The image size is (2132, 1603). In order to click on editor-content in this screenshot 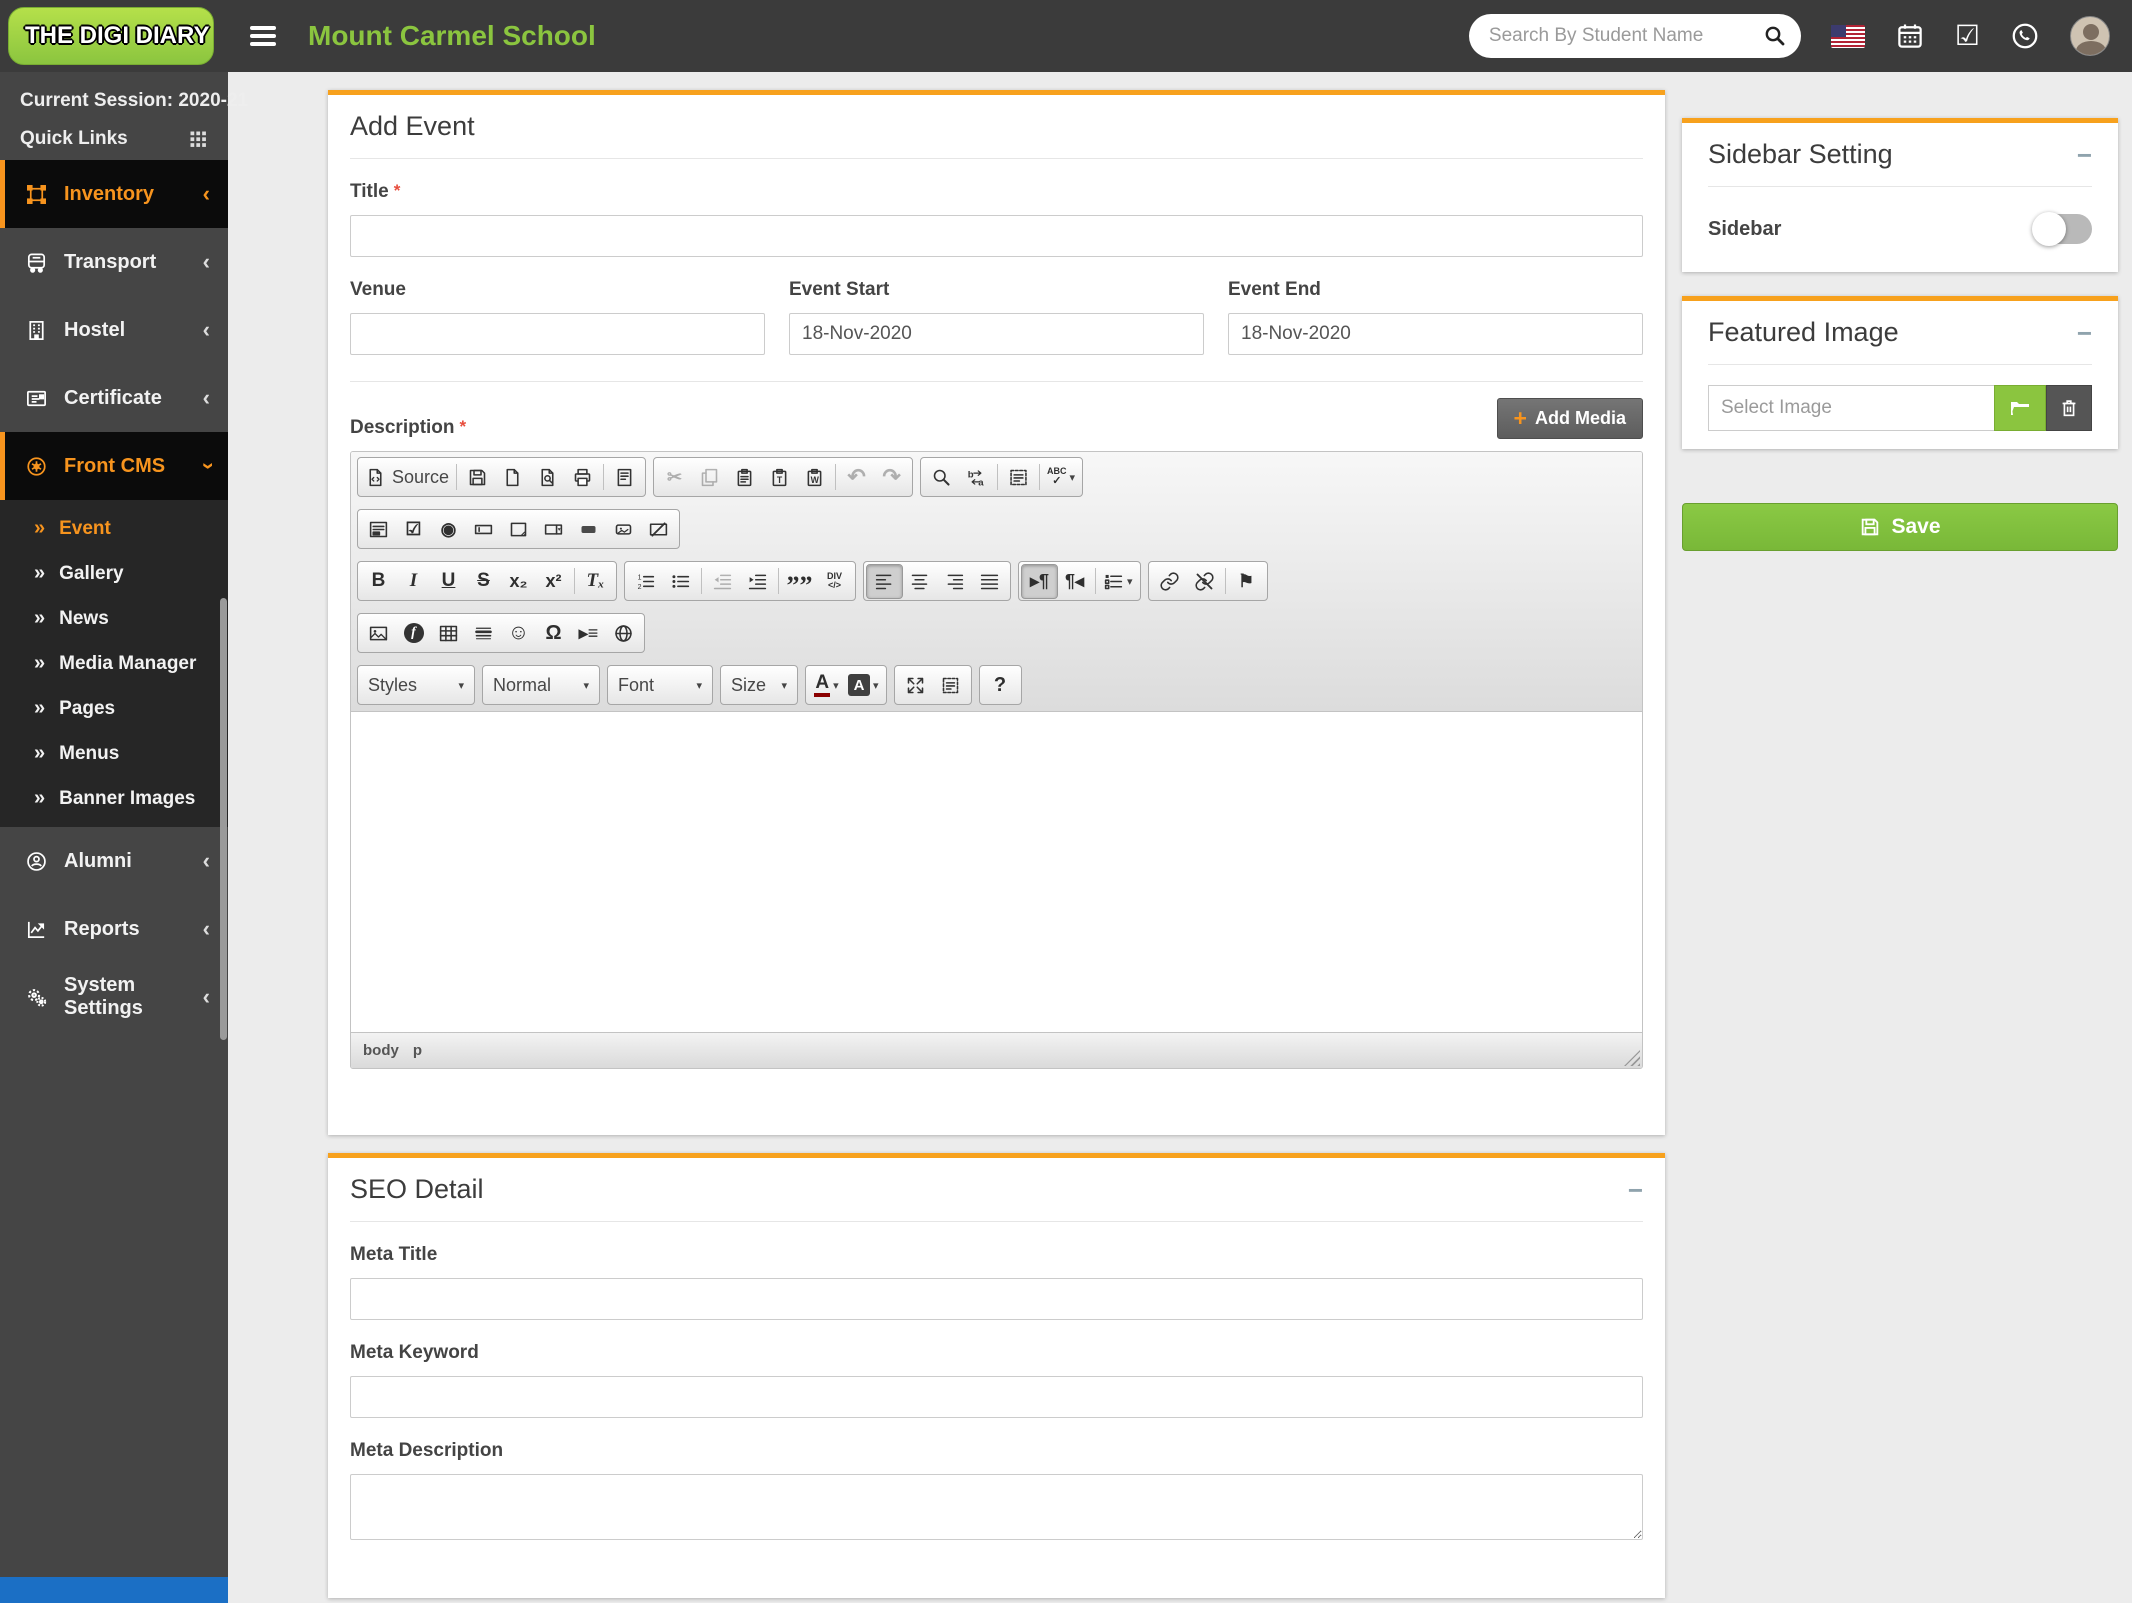, I will do `click(996, 872)`.